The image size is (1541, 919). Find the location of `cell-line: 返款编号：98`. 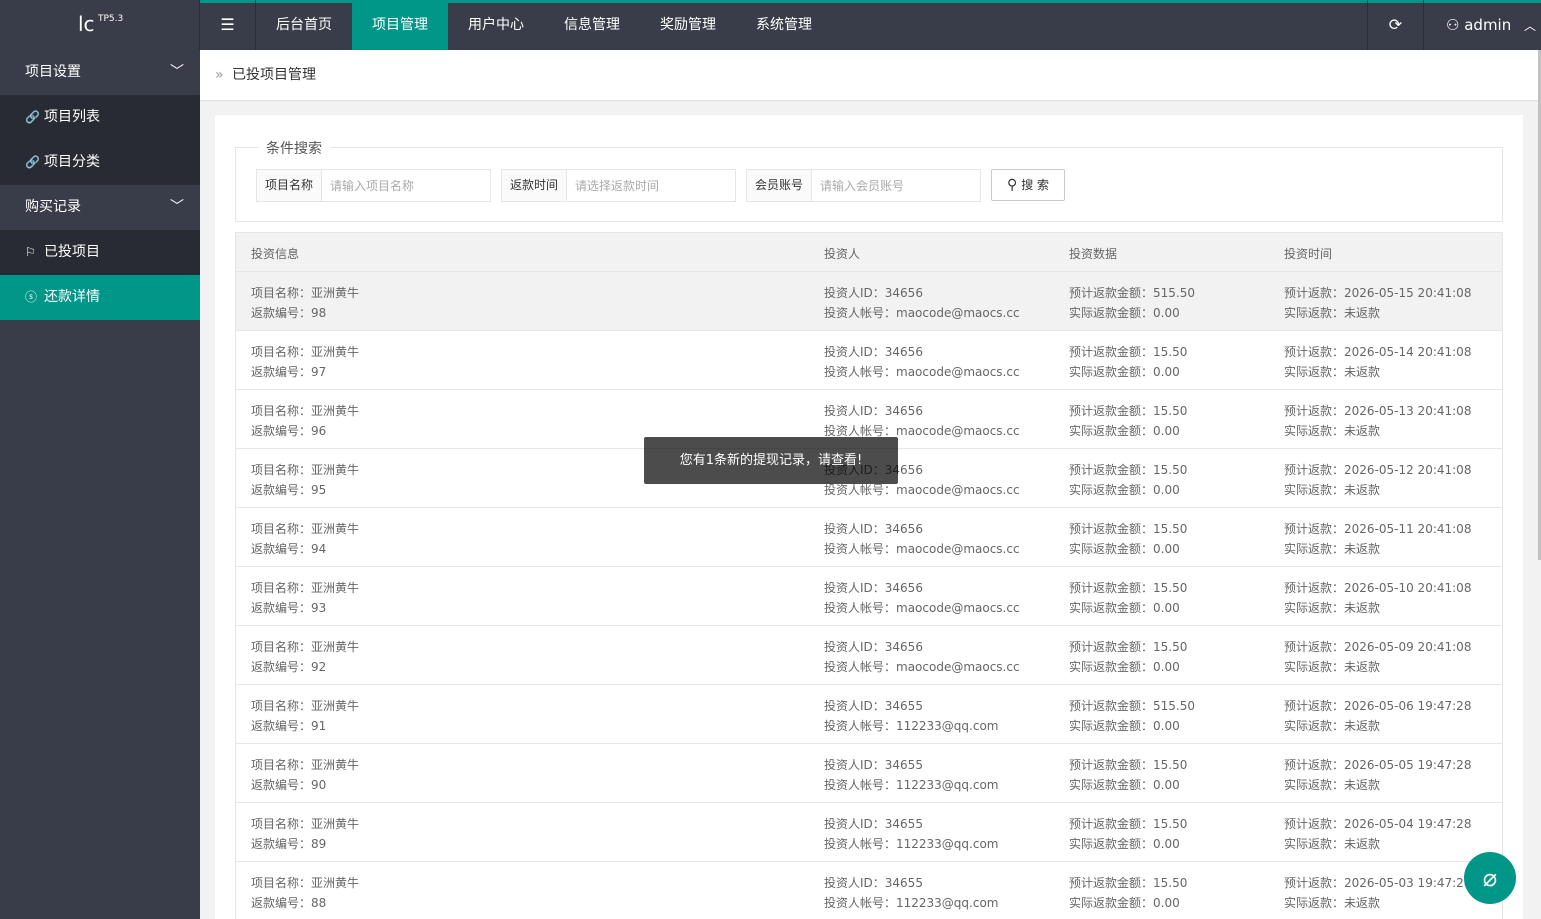

cell-line: 返款编号：98 is located at coordinates (289, 313).